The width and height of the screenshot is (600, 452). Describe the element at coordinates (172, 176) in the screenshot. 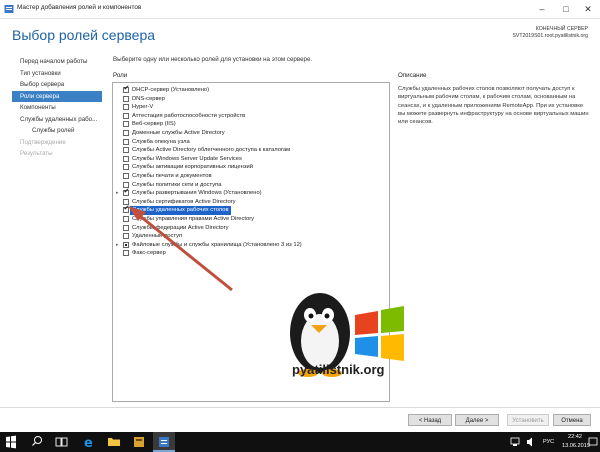

I see `role-label: Службы печати и документов` at that location.